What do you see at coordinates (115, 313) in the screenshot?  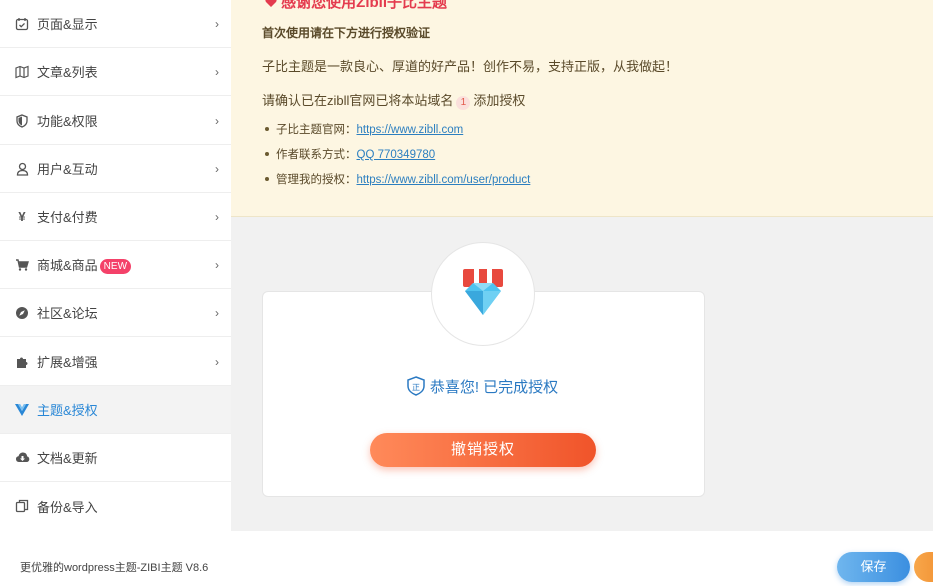 I see `sidebar-item-community-forum: 社区&论坛 ›` at bounding box center [115, 313].